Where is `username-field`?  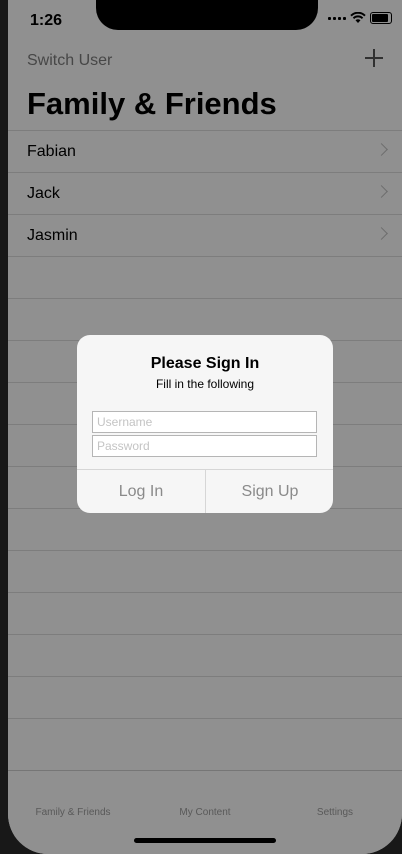
username-field is located at coordinates (204, 422).